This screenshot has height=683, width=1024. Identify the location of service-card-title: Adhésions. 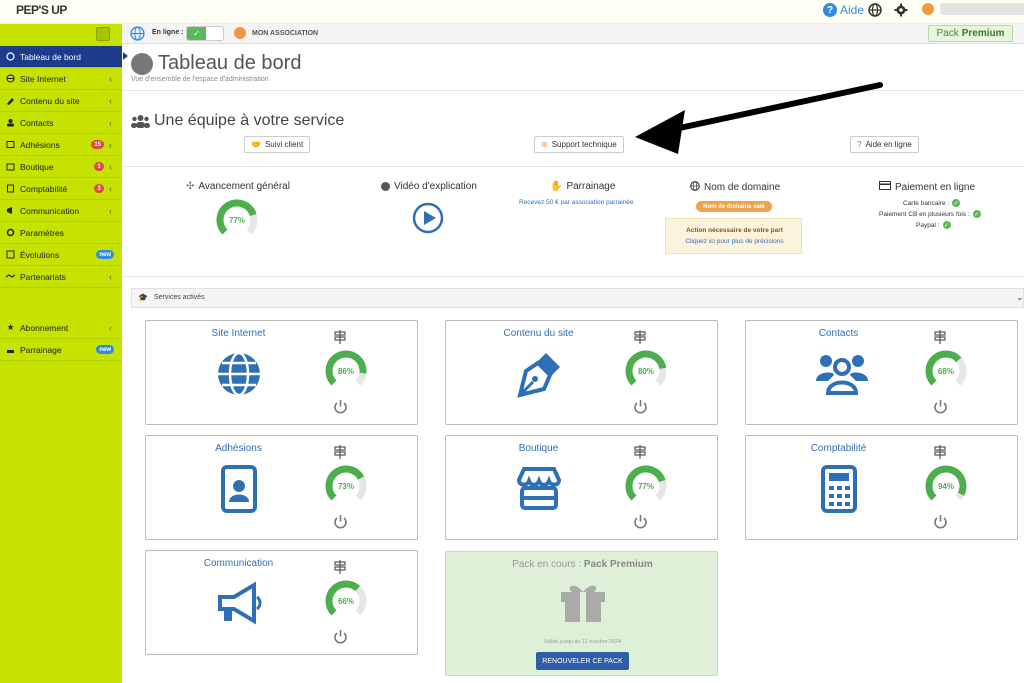
(238, 448).